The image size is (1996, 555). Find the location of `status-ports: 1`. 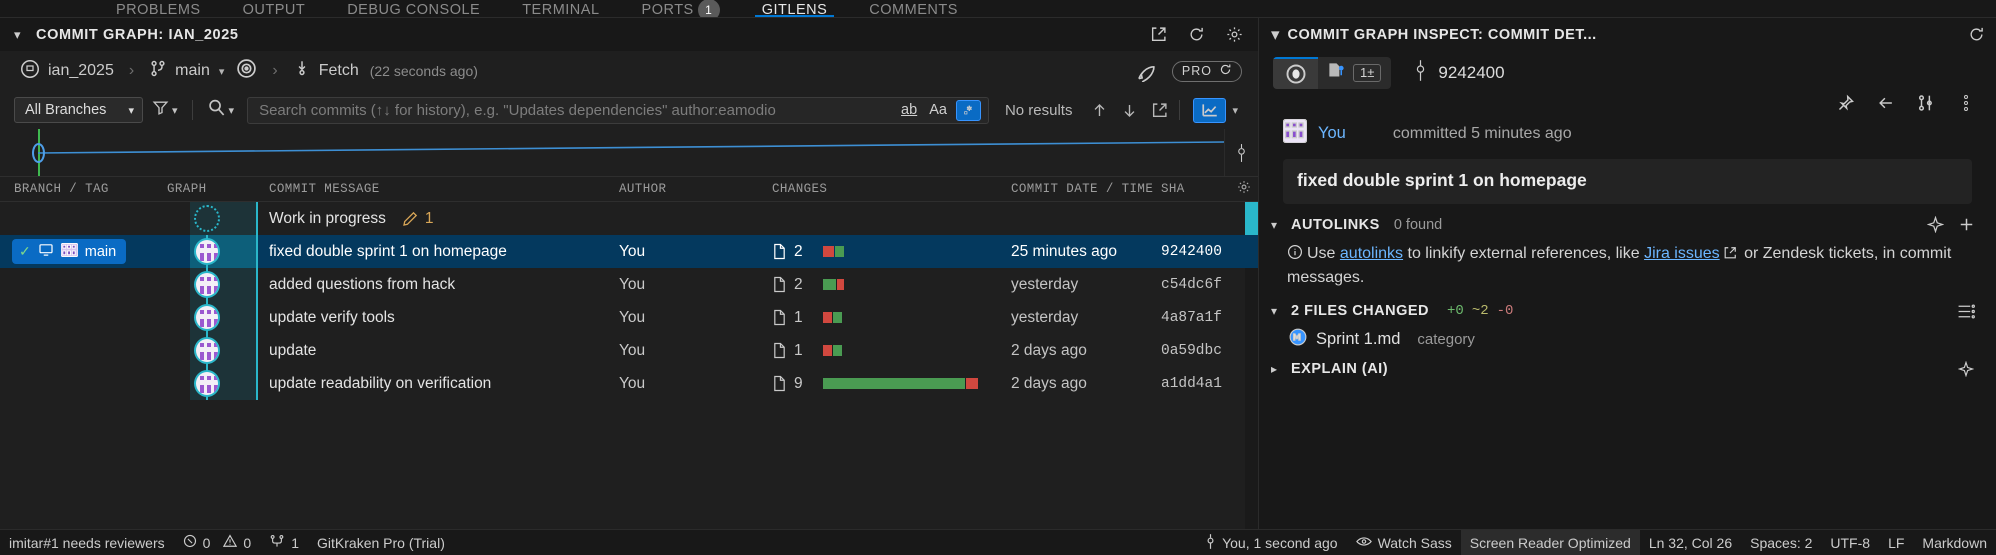

status-ports: 1 is located at coordinates (284, 542).